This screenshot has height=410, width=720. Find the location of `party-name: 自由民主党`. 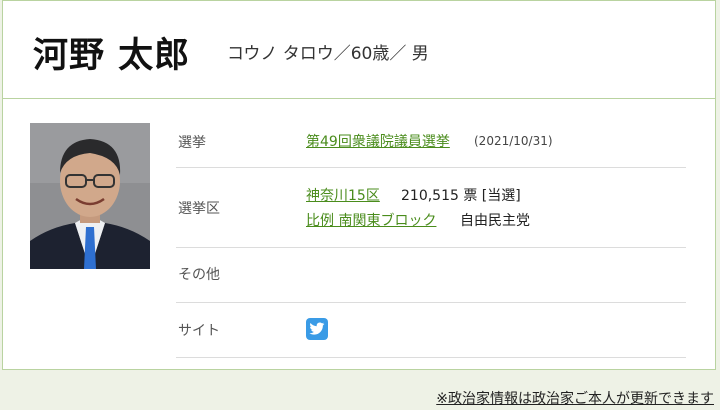

party-name: 自由民主党 is located at coordinates (495, 221).